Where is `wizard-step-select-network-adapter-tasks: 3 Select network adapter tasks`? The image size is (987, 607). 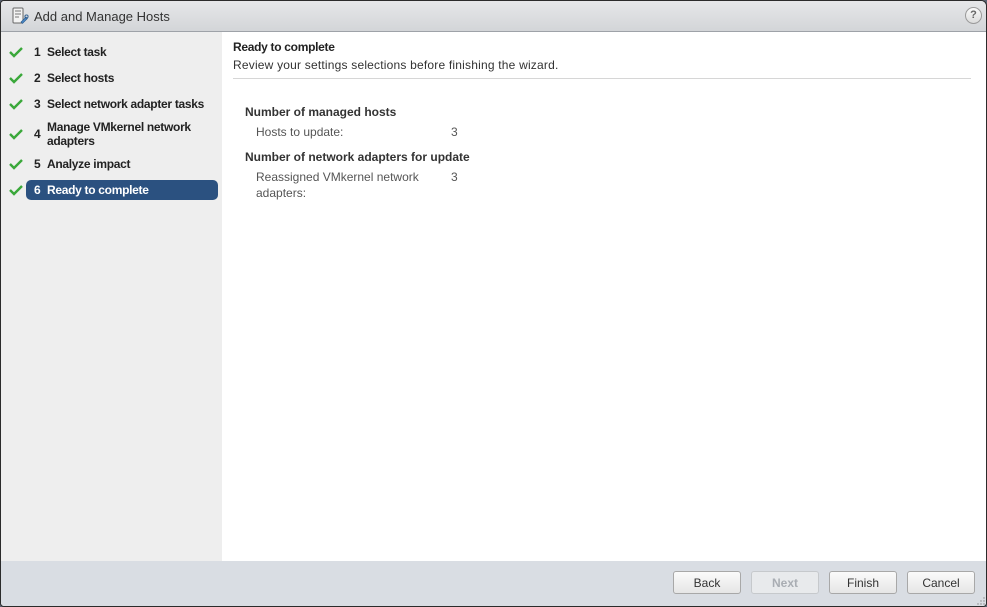 wizard-step-select-network-adapter-tasks: 3 Select network adapter tasks is located at coordinates (111, 104).